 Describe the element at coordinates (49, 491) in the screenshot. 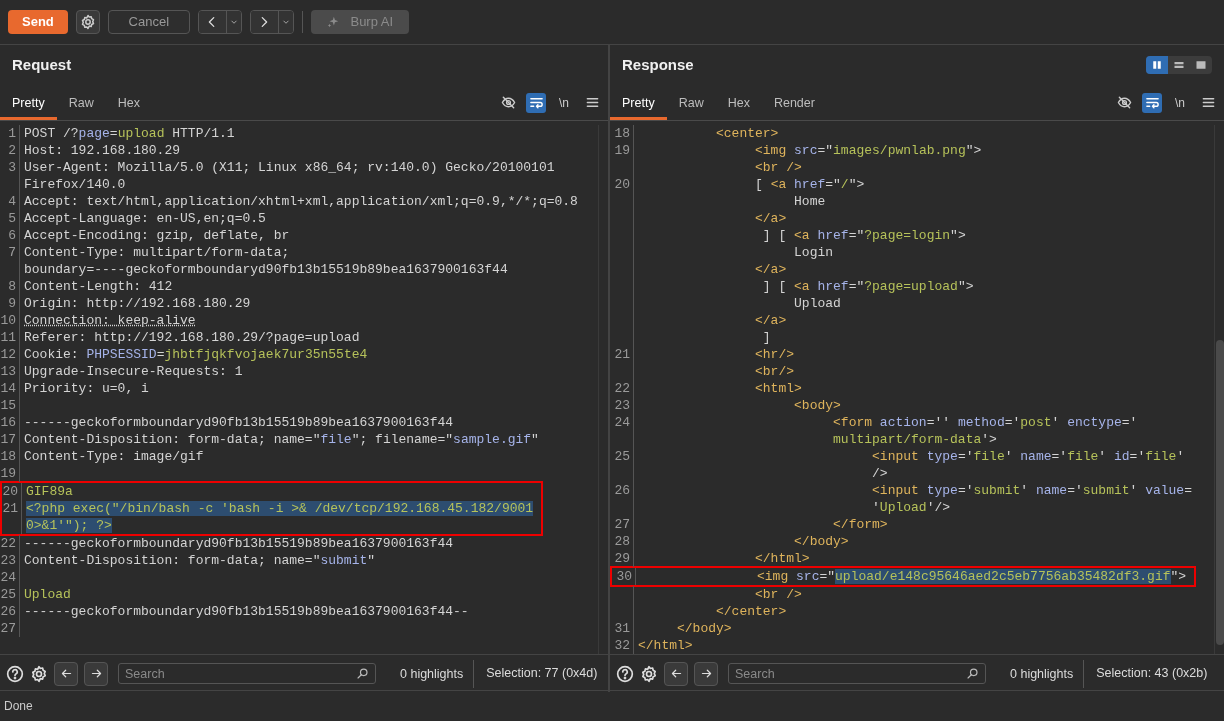

I see `code-line: GIF89a` at that location.